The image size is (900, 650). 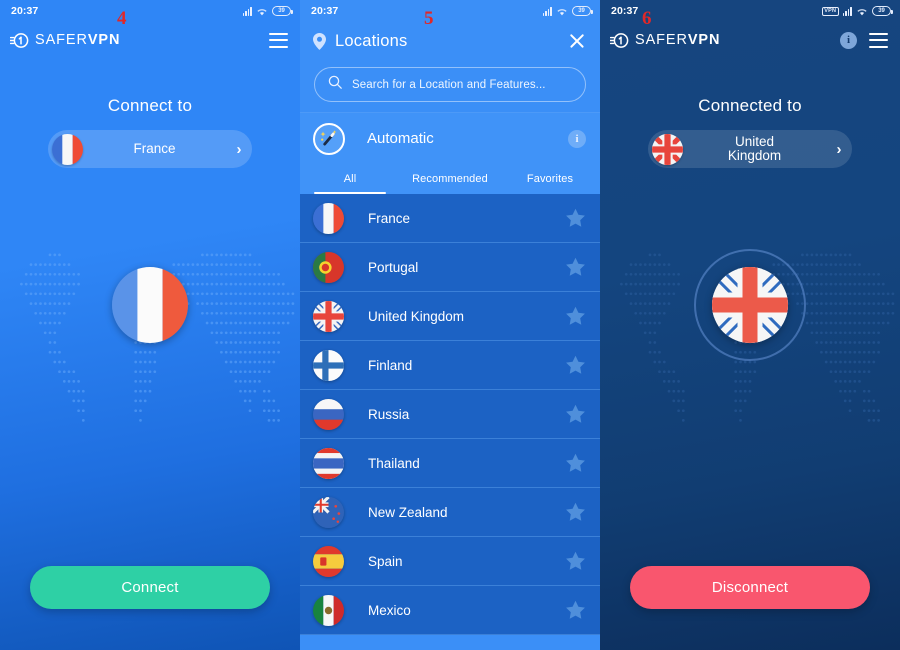 What do you see at coordinates (416, 316) in the screenshot?
I see `location-name: United Kingdom` at bounding box center [416, 316].